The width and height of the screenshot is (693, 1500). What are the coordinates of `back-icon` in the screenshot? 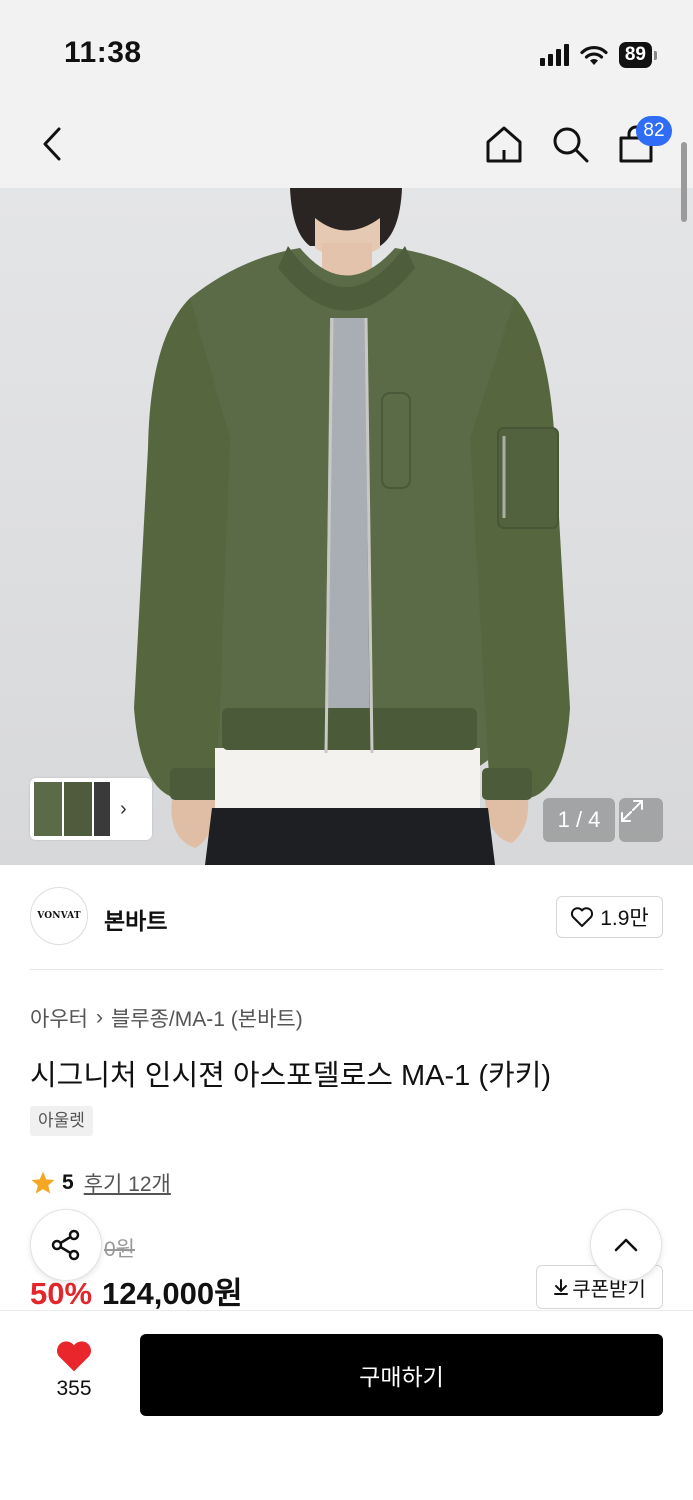 It's located at (52, 144).